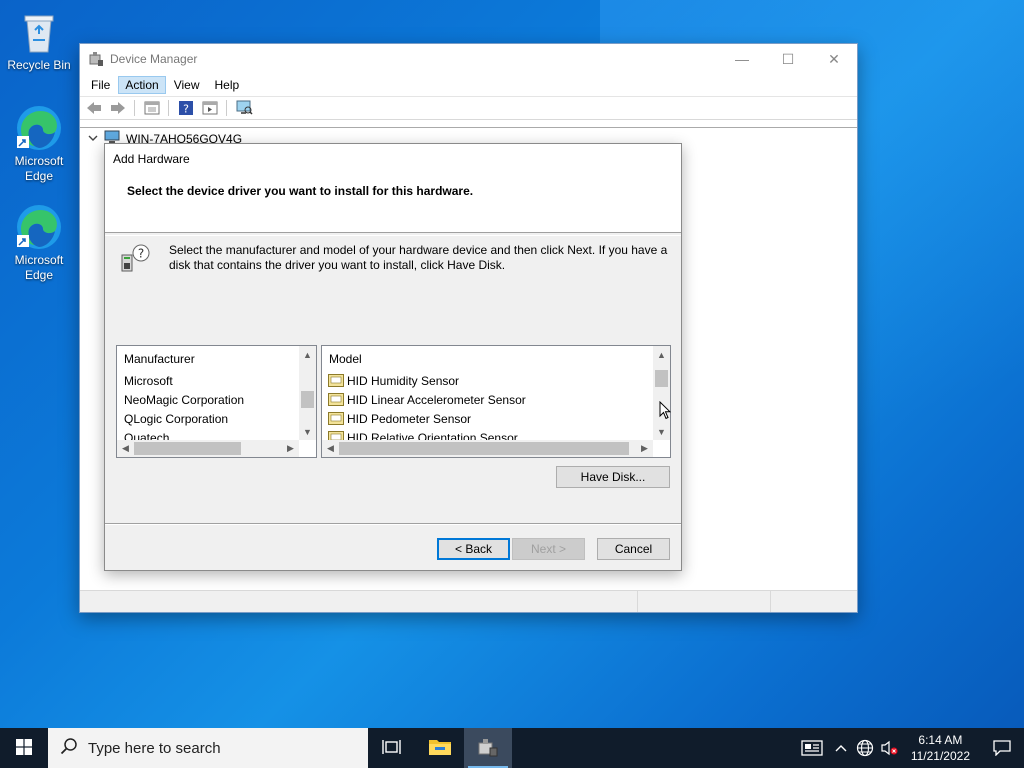  I want to click on chevron-up-icon, so click(841, 748).